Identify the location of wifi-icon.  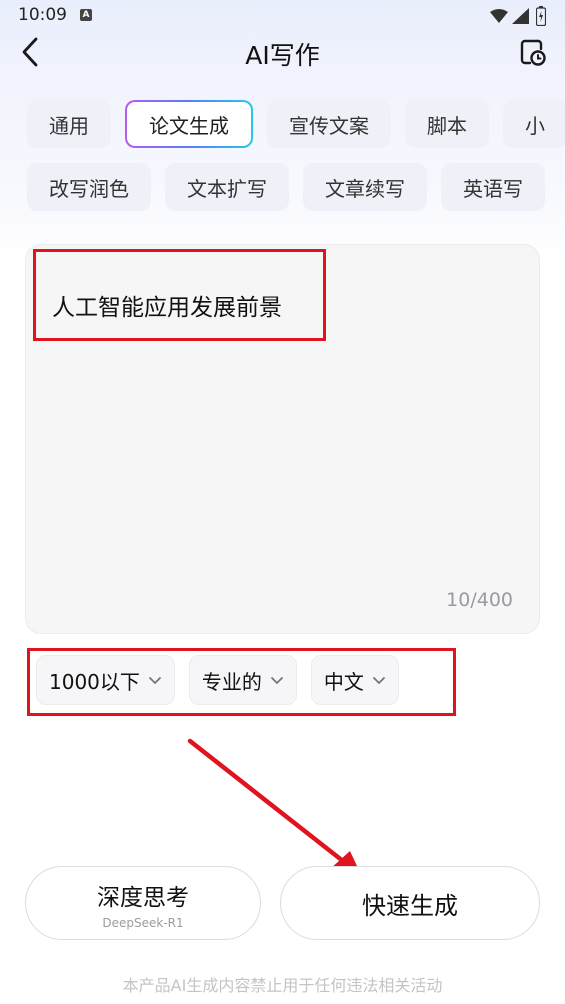
(499, 16).